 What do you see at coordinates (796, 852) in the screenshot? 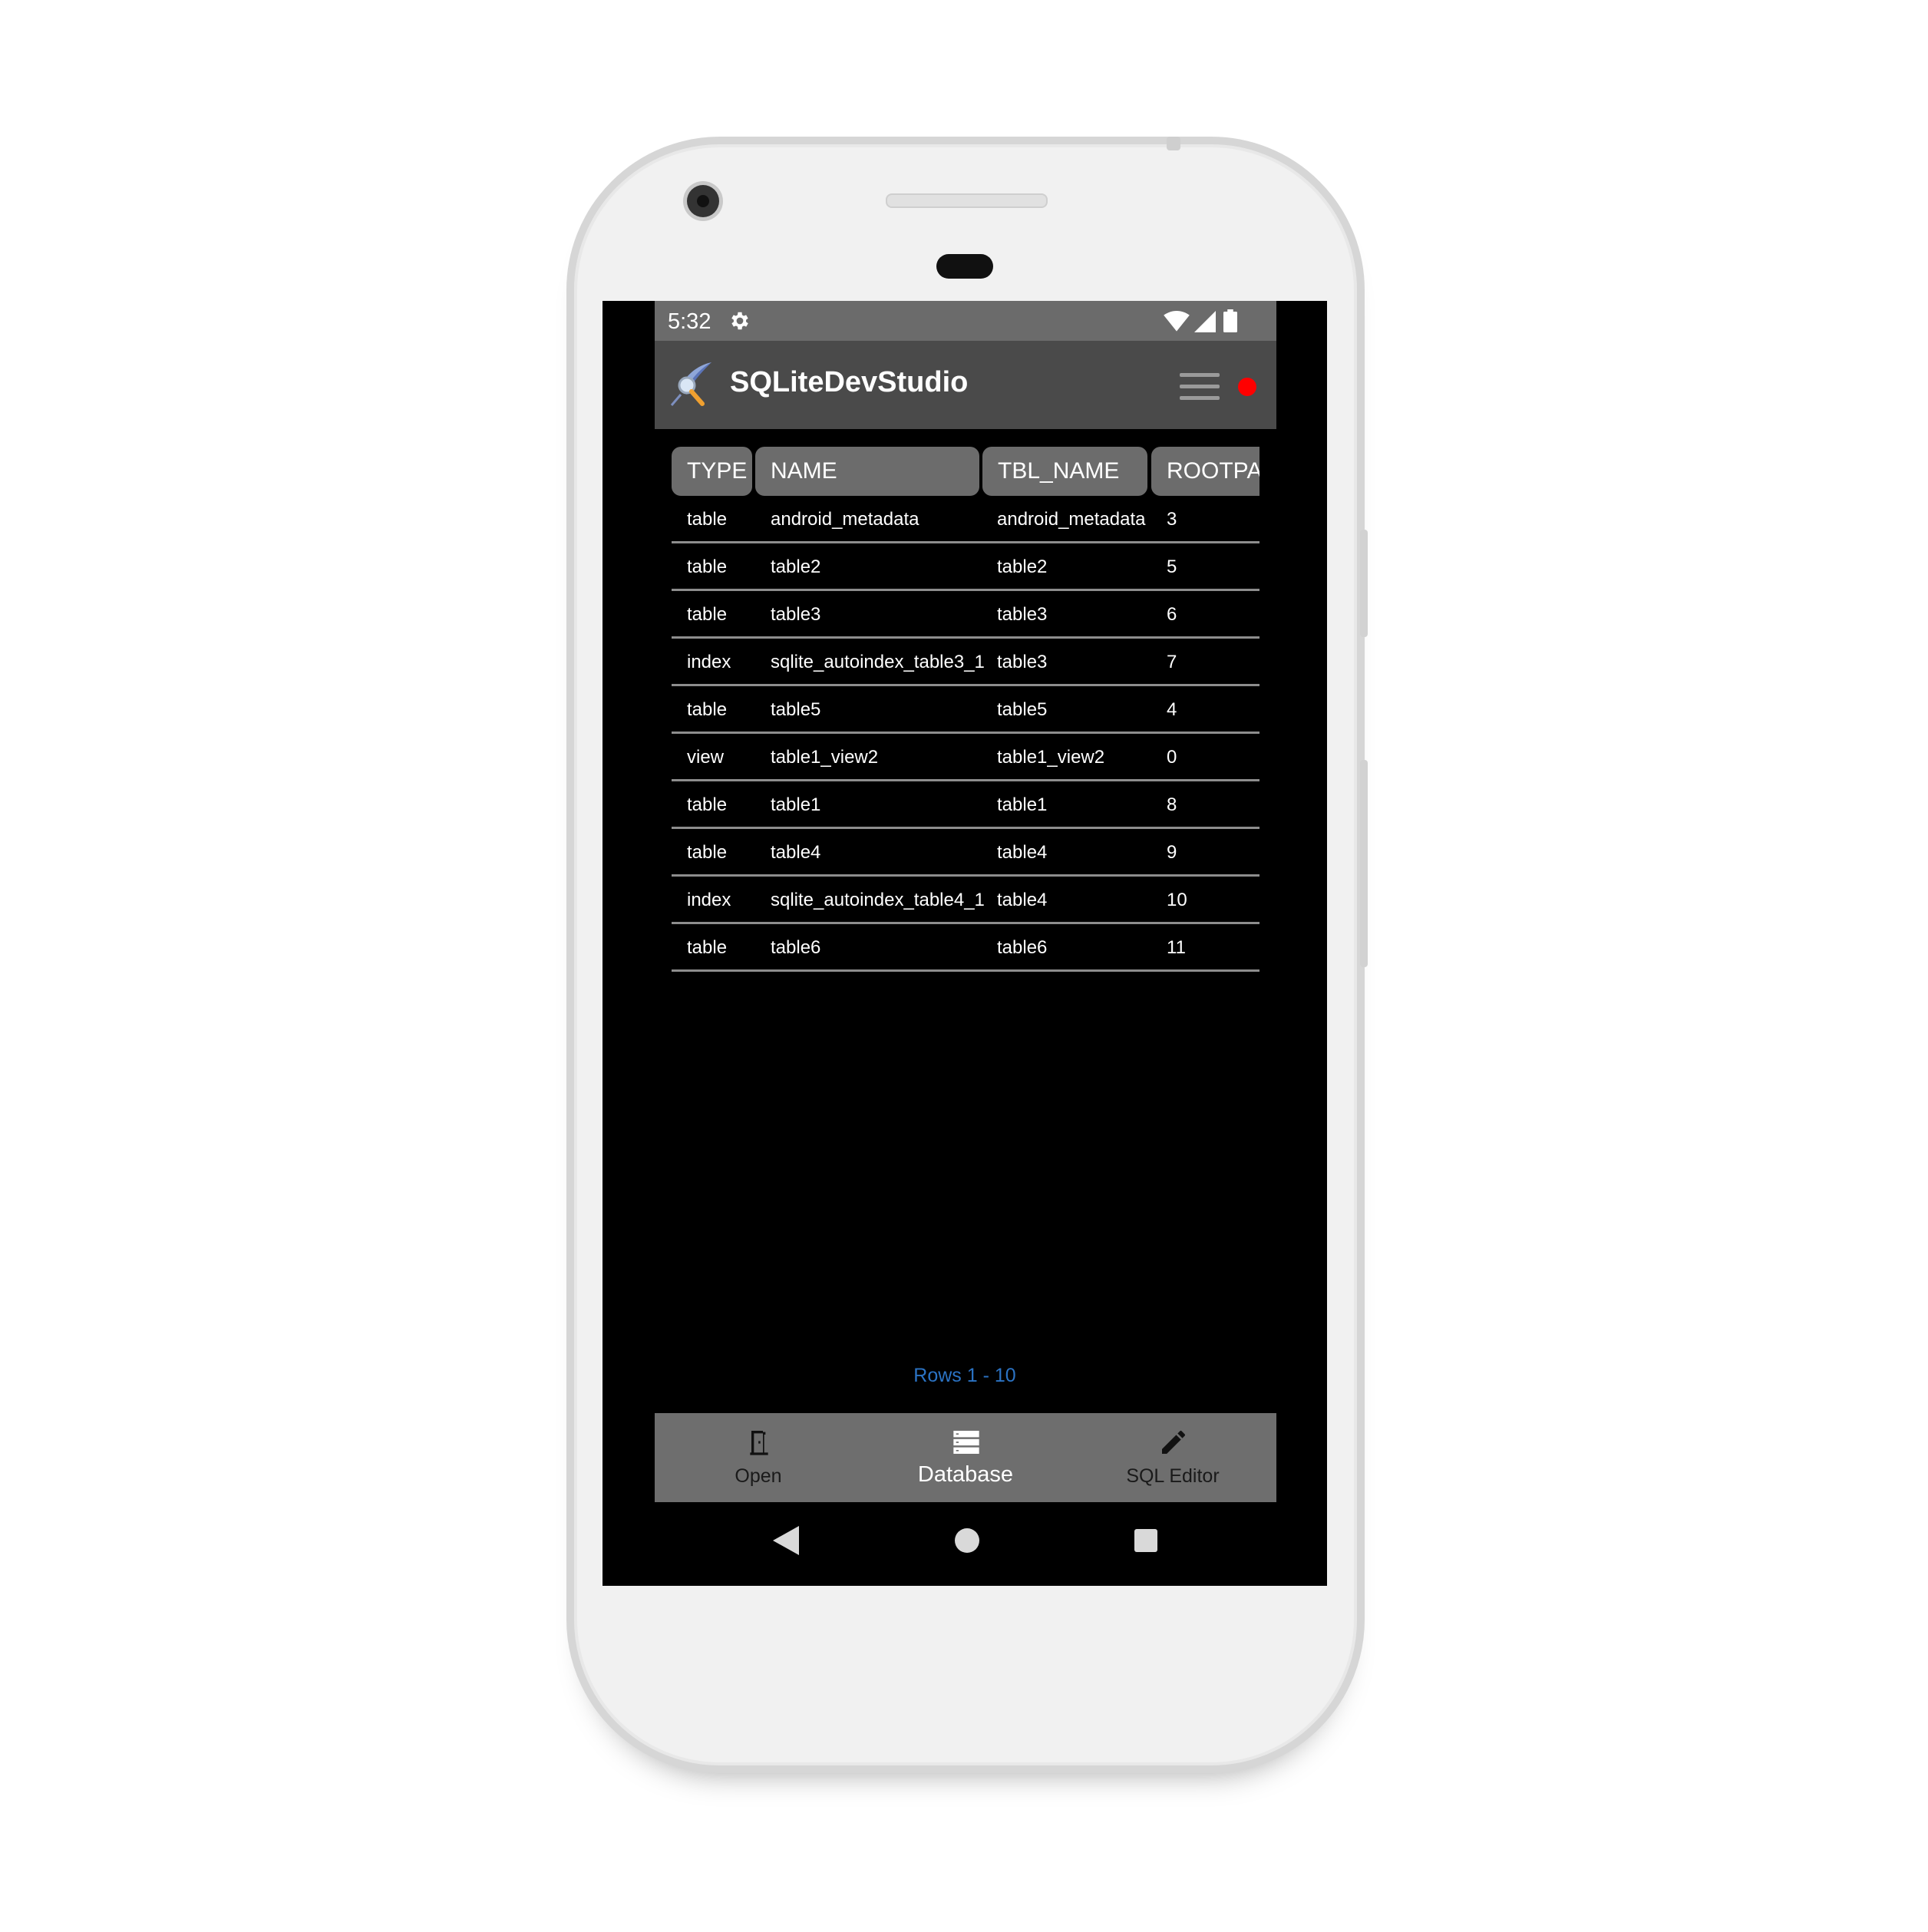
I see `cell-name: table4` at bounding box center [796, 852].